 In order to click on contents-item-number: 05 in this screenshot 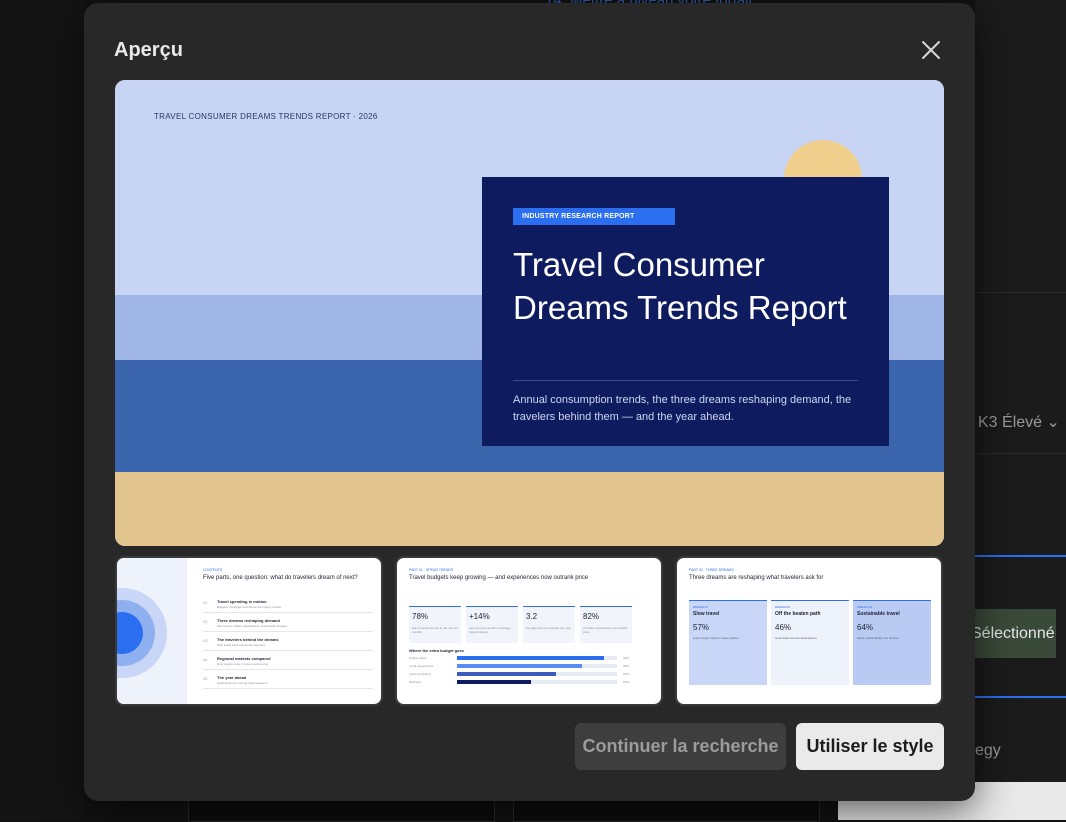, I will do `click(205, 678)`.